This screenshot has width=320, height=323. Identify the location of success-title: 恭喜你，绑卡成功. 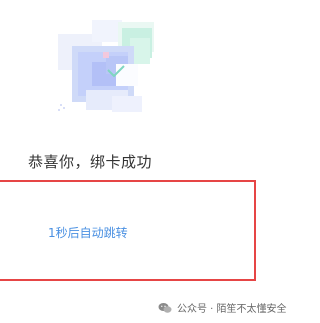
(90, 162).